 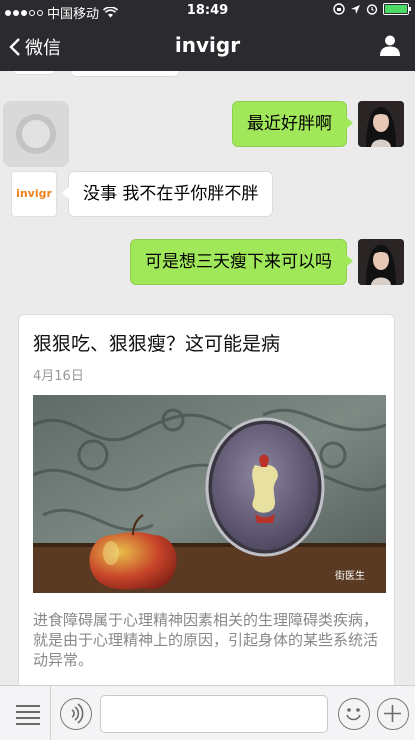 I want to click on loading-circle-icon, so click(x=36, y=134).